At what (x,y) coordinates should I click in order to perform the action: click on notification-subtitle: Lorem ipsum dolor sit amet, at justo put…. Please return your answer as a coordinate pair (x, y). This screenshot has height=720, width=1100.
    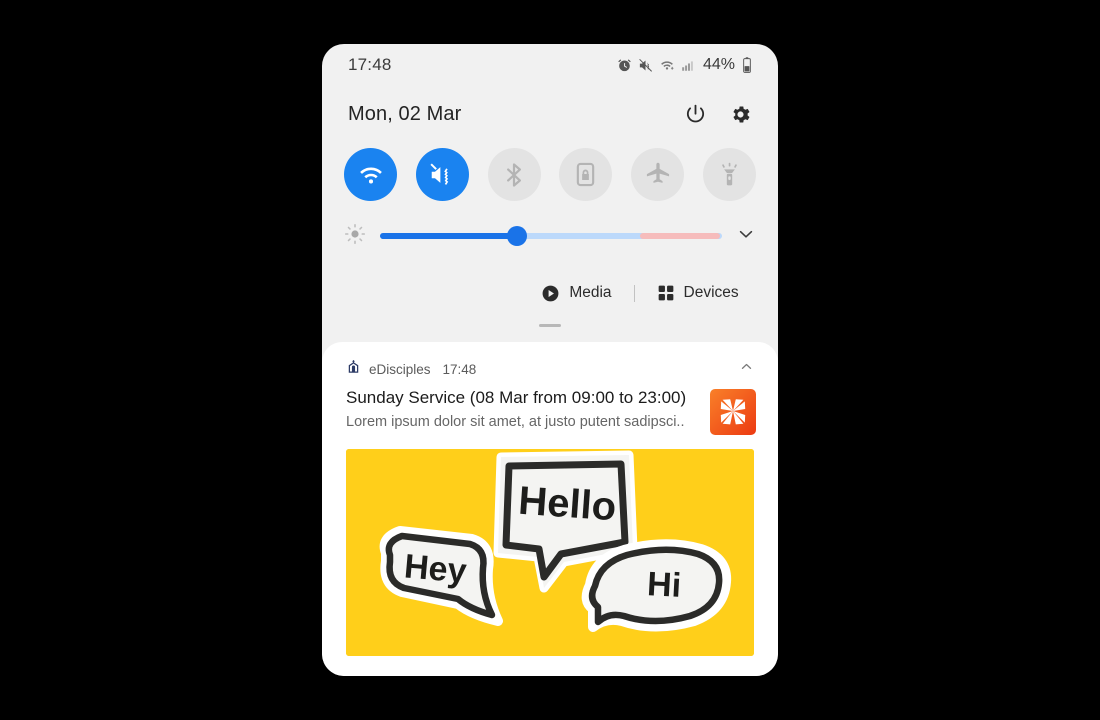
    Looking at the image, I should click on (515, 422).